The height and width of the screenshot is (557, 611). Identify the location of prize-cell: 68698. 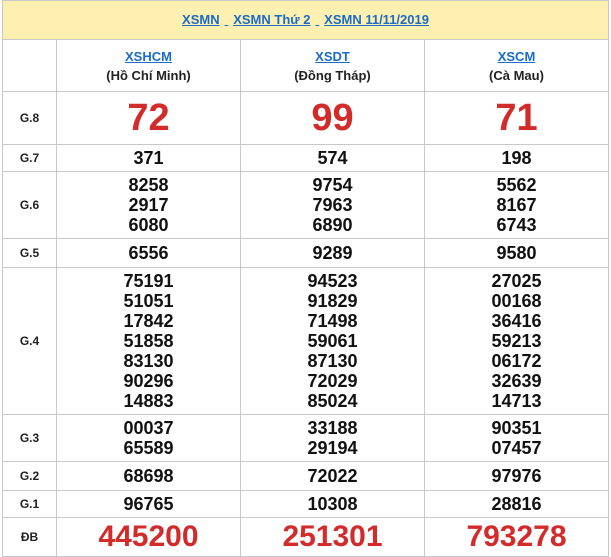
(148, 476).